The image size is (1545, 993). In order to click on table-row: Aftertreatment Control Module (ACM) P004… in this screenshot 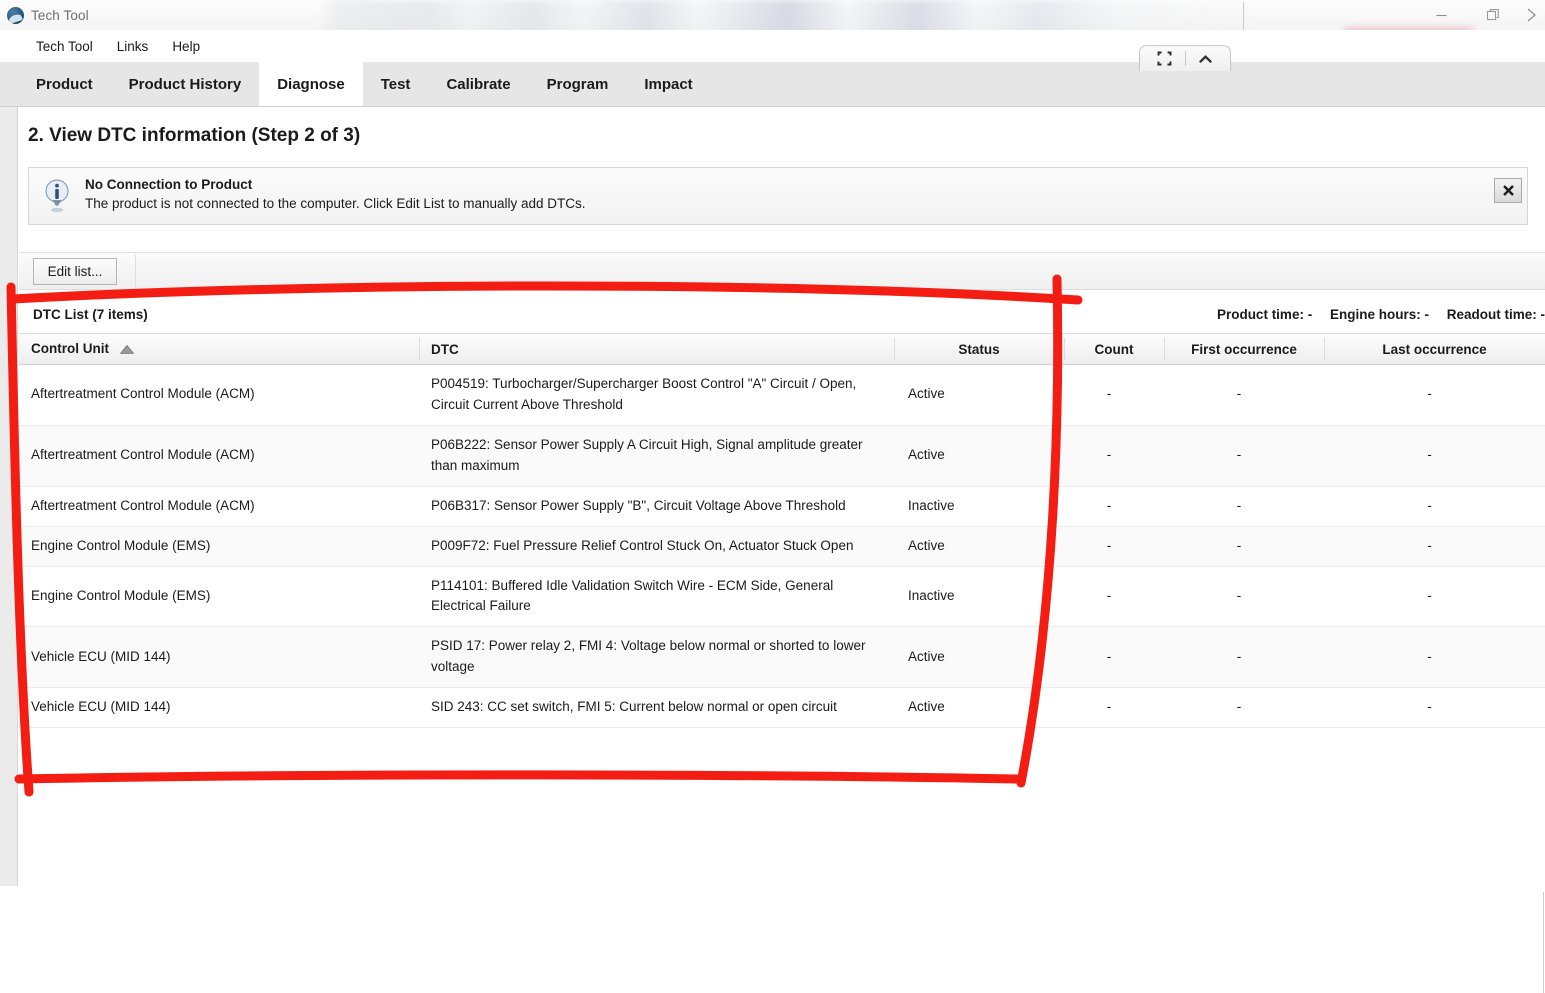, I will do `click(782, 395)`.